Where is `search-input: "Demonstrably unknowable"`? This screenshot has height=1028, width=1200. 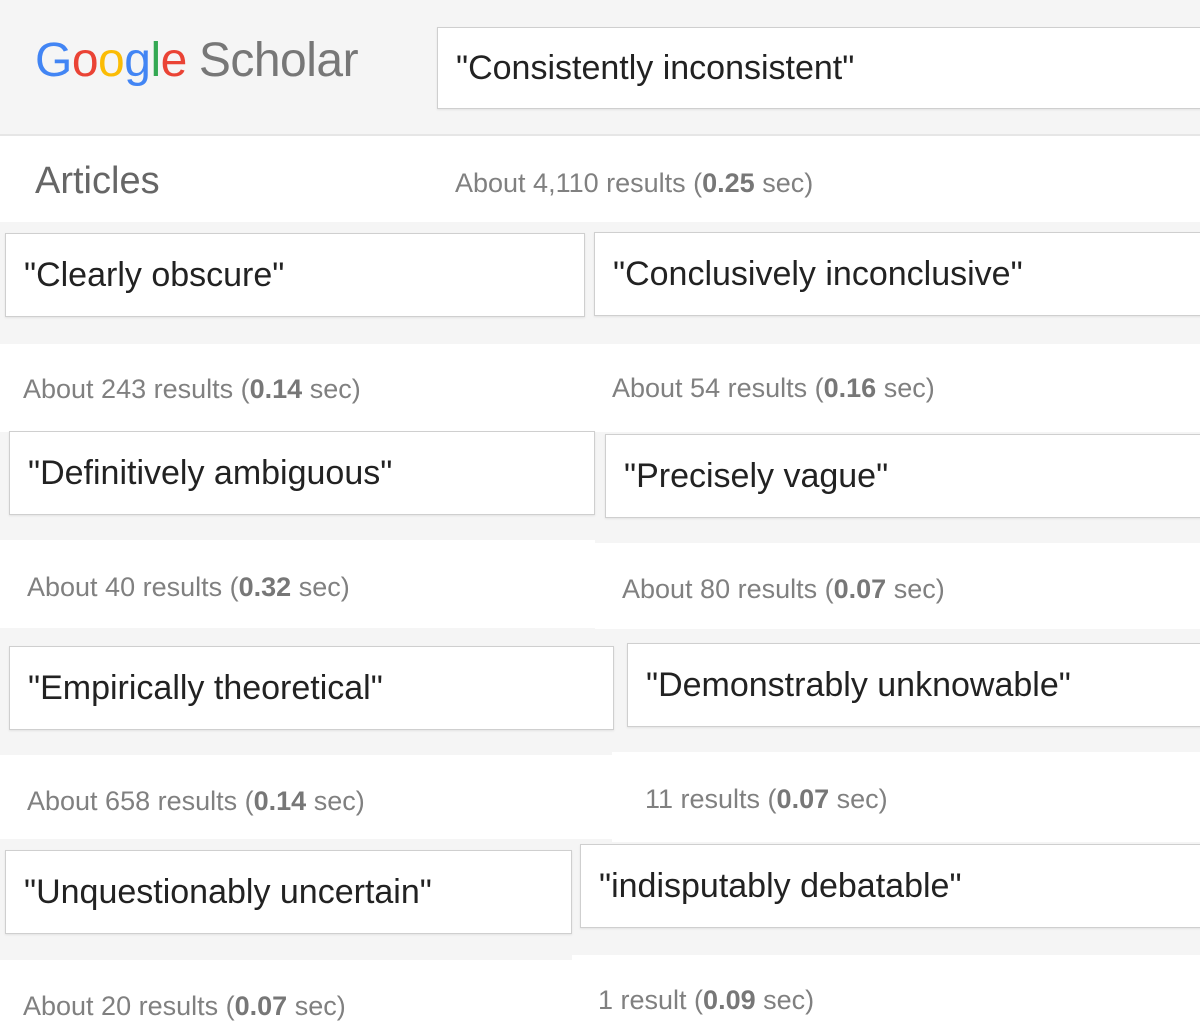 search-input: "Demonstrably unknowable" is located at coordinates (913, 685).